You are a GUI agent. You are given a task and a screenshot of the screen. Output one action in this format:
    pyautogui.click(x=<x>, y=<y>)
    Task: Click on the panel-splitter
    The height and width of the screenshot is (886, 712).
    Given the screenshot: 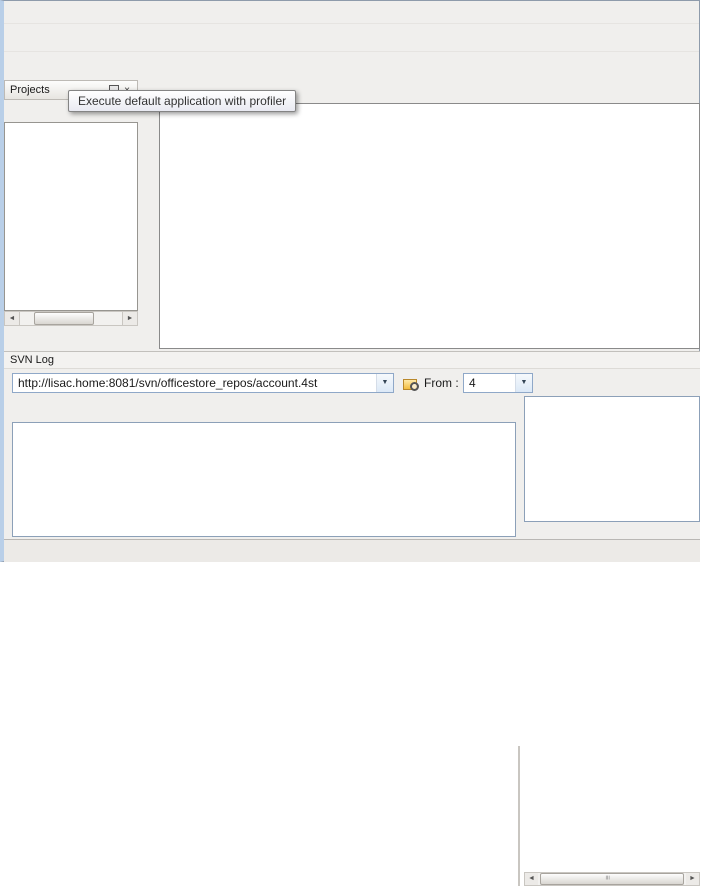 What is the action you would take?
    pyautogui.click(x=519, y=816)
    